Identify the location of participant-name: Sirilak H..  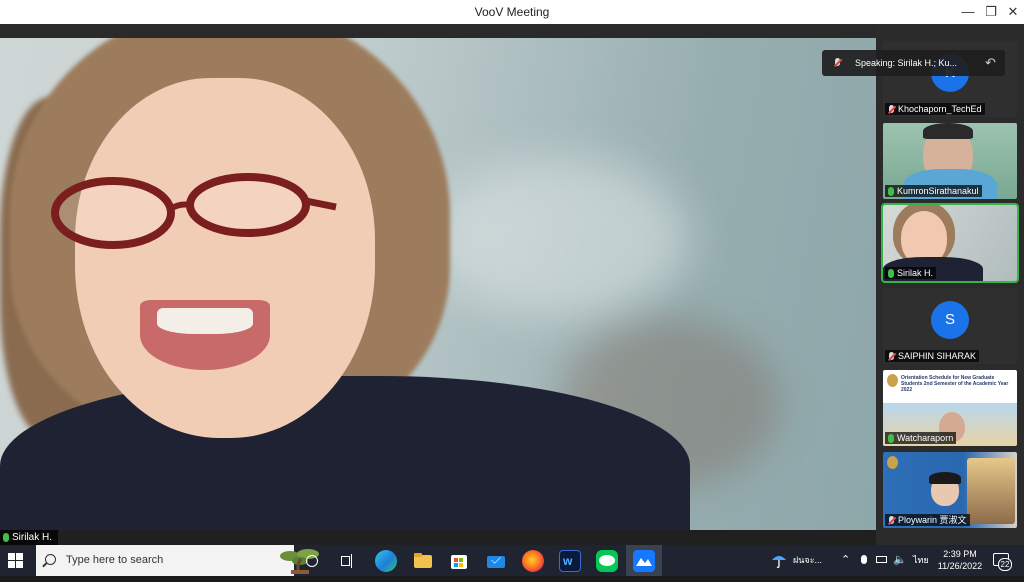
(915, 273).